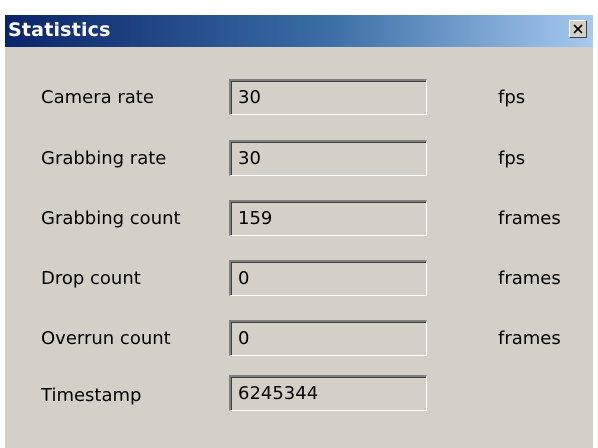  Describe the element at coordinates (529, 218) in the screenshot. I see `grabbing-count-unit: frames` at that location.